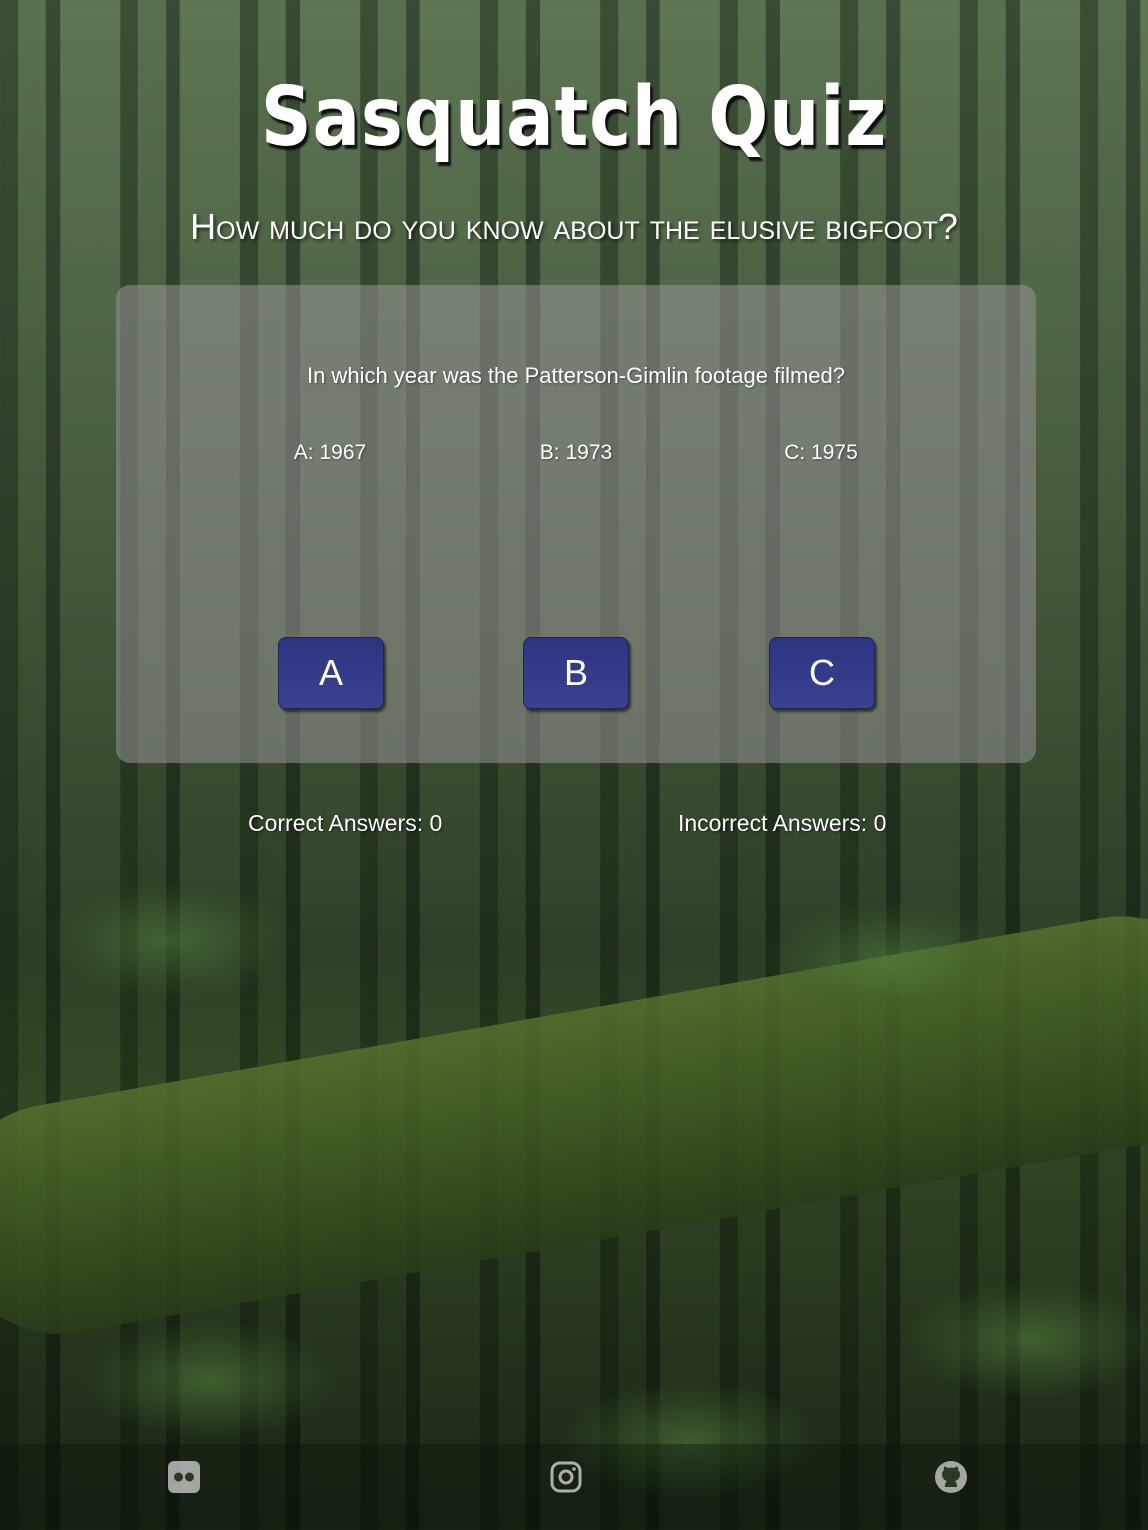  Describe the element at coordinates (576, 452) in the screenshot. I see `option-b-text: B: 1973` at that location.